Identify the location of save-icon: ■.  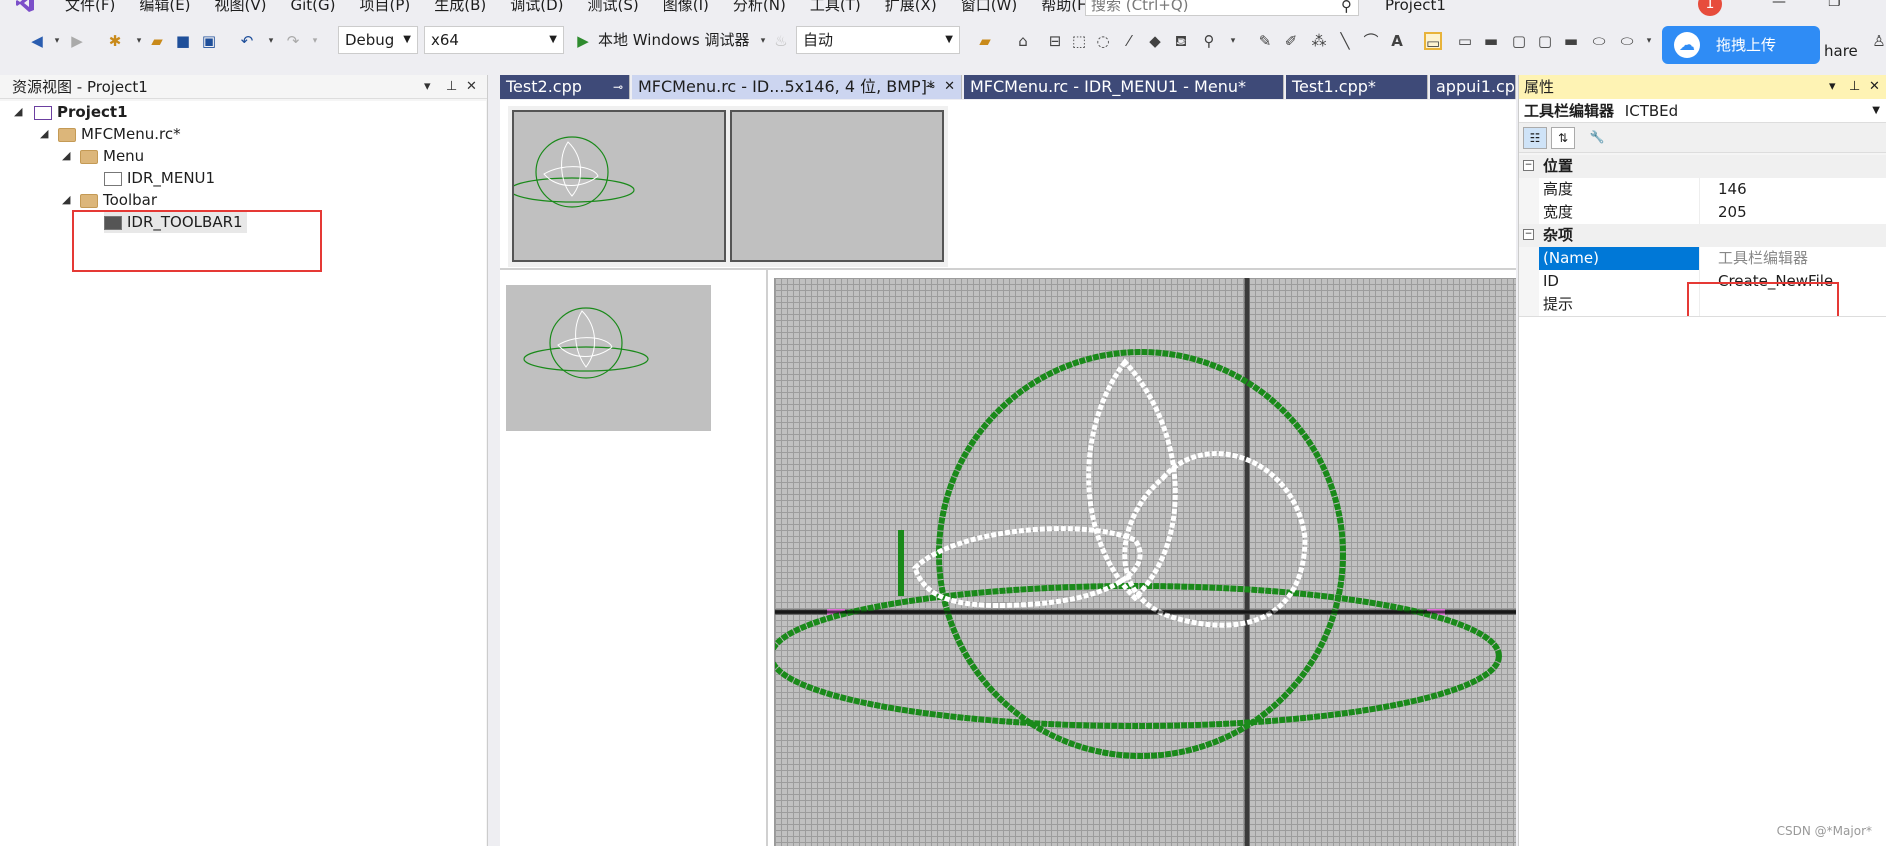
(183, 41).